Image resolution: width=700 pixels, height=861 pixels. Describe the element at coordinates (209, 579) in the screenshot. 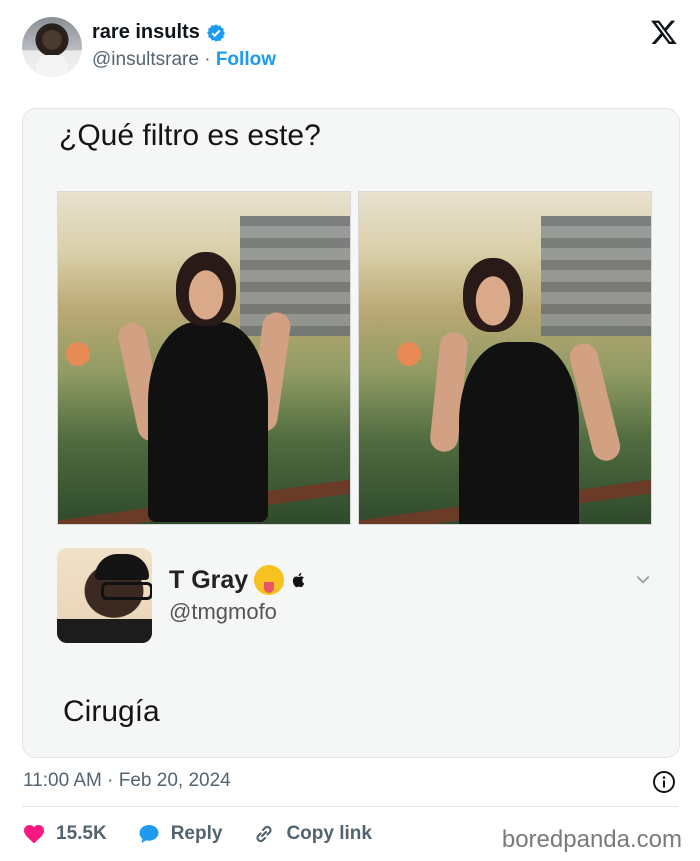

I see `reply-display-name: T Gray` at that location.